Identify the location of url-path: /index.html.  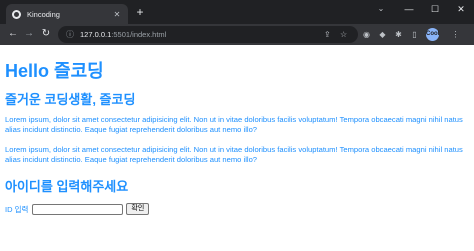
(148, 34).